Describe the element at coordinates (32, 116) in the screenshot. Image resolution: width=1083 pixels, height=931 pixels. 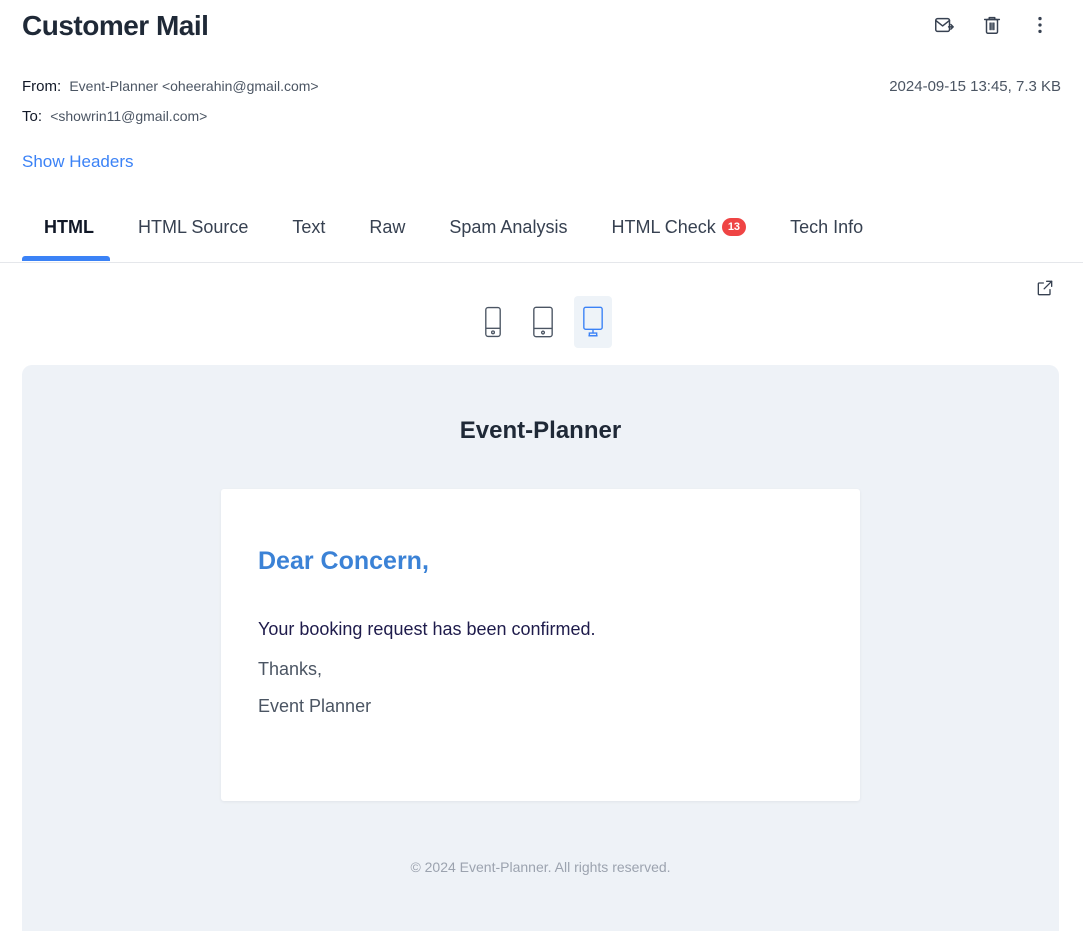
I see `to-label: To:` at that location.